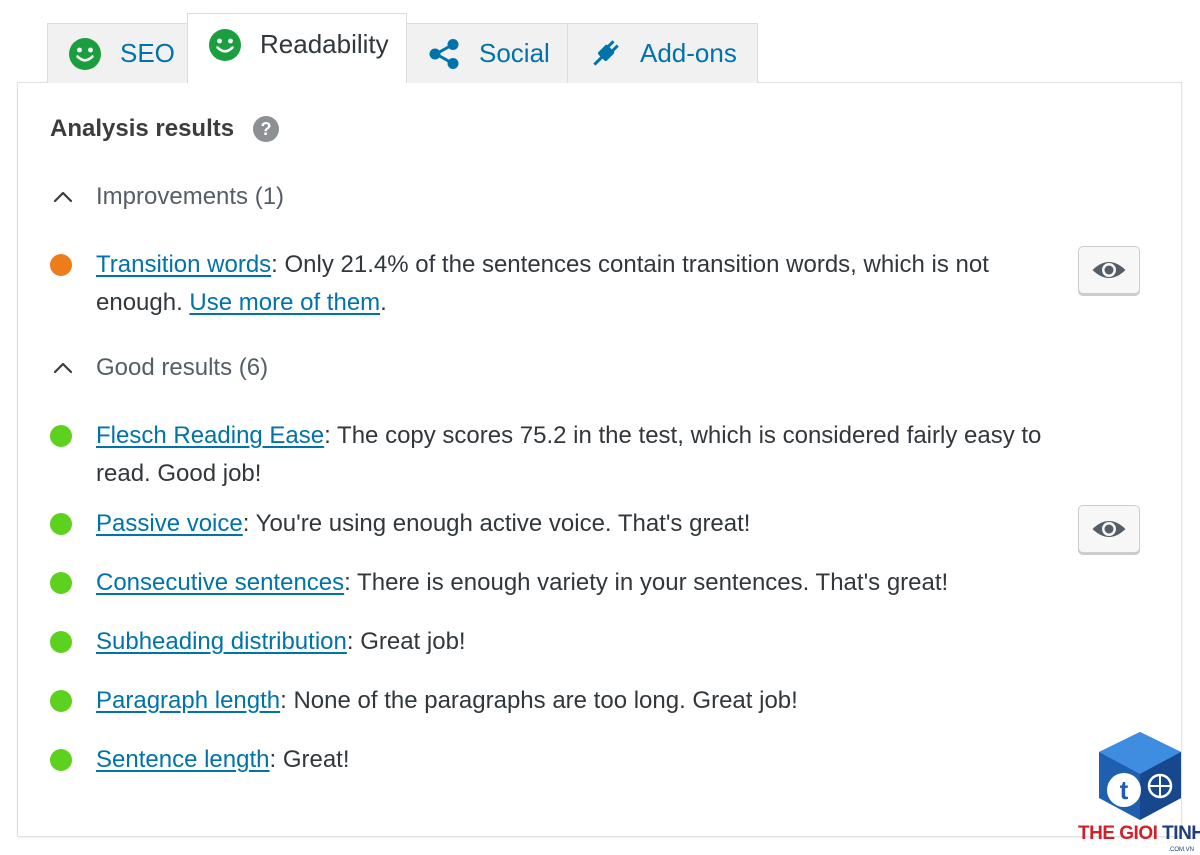  Describe the element at coordinates (284, 302) in the screenshot. I see `use-more-link: Use more of them` at that location.